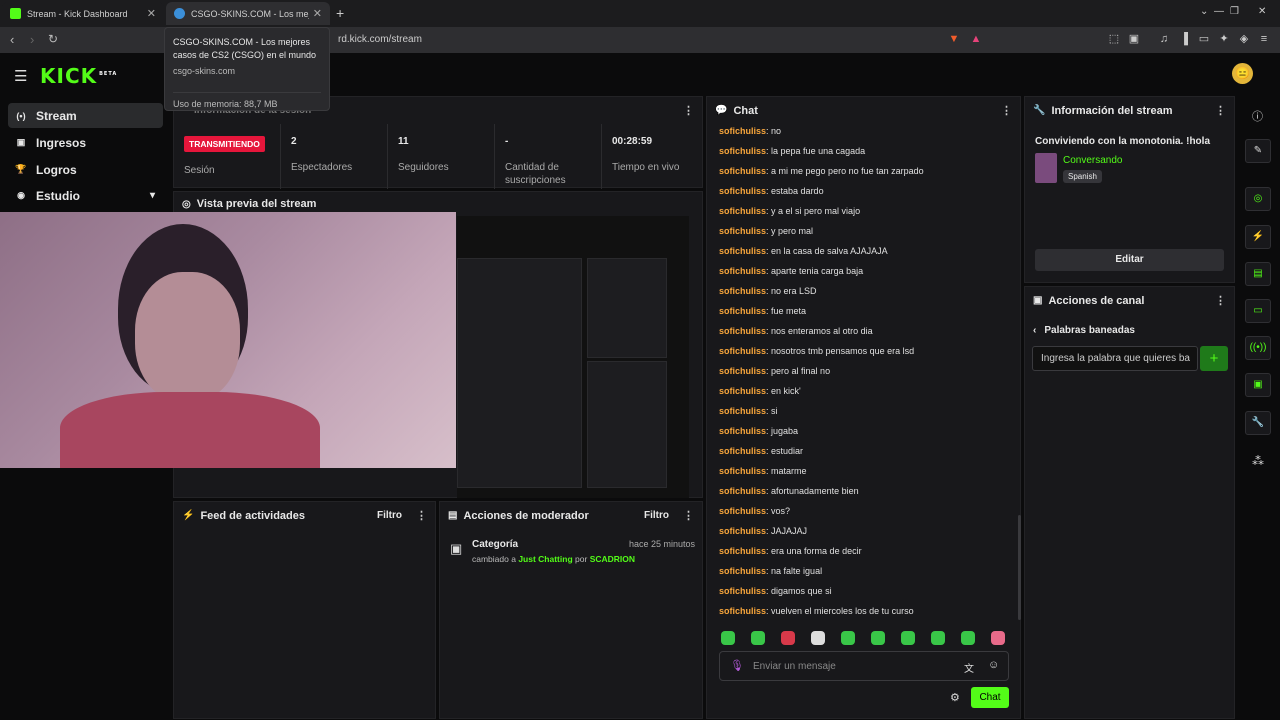 The image size is (1280, 720). Describe the element at coordinates (1129, 260) in the screenshot. I see `edit-stream-button: Editar` at that location.